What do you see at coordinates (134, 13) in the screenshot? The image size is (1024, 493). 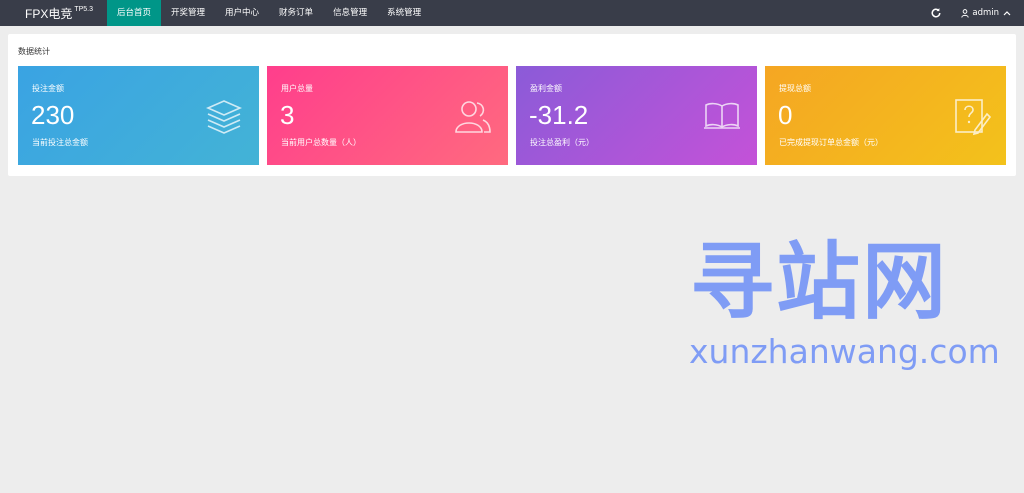 I see `nav-item-home: 后台首页` at bounding box center [134, 13].